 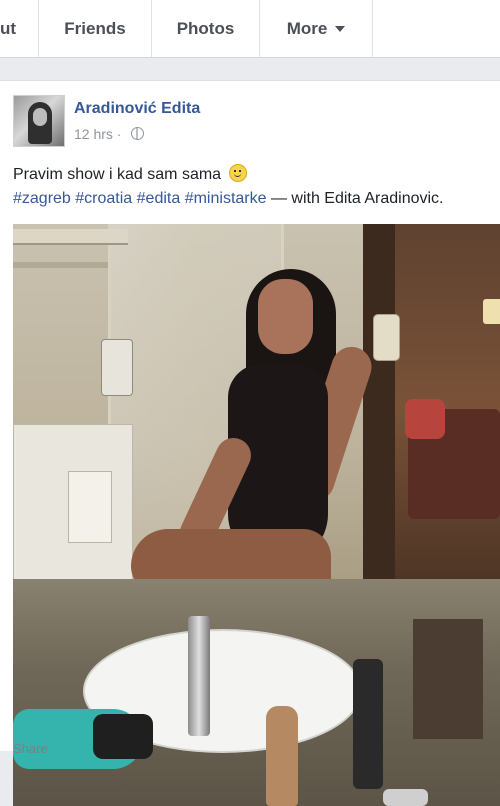 I want to click on makeup-kit, so click(x=448, y=679).